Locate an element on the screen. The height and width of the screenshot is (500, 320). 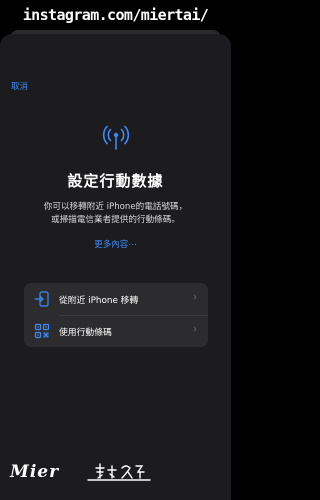
description-line-2: 或掃描電信業者提供的行動條碼。 is located at coordinates (115, 220).